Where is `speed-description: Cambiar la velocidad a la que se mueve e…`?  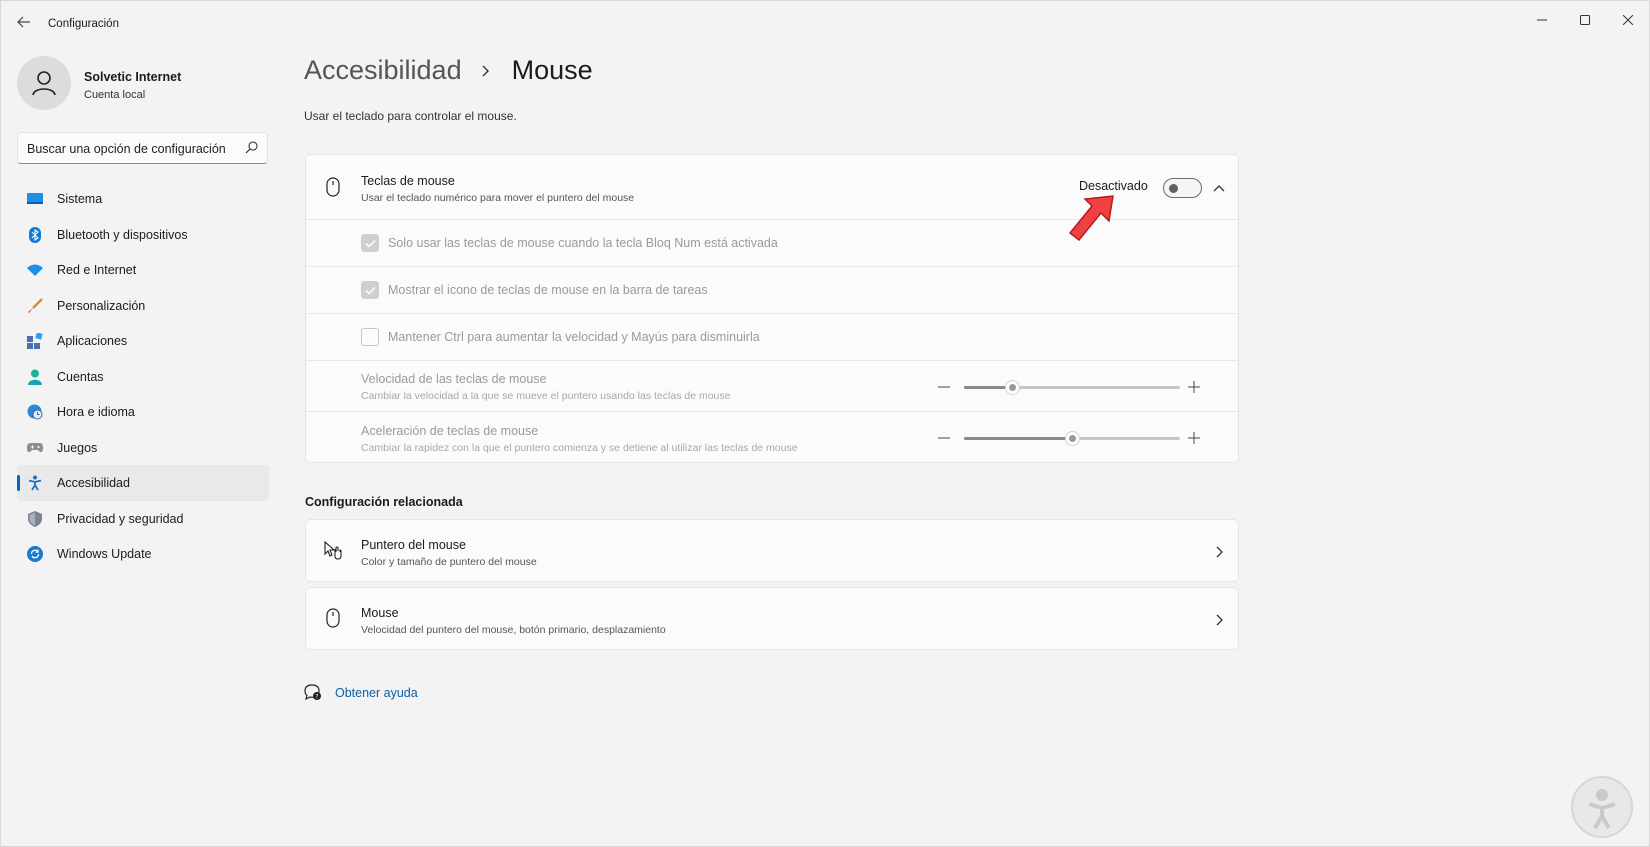 speed-description: Cambiar la velocidad a la que se mueve e… is located at coordinates (546, 396).